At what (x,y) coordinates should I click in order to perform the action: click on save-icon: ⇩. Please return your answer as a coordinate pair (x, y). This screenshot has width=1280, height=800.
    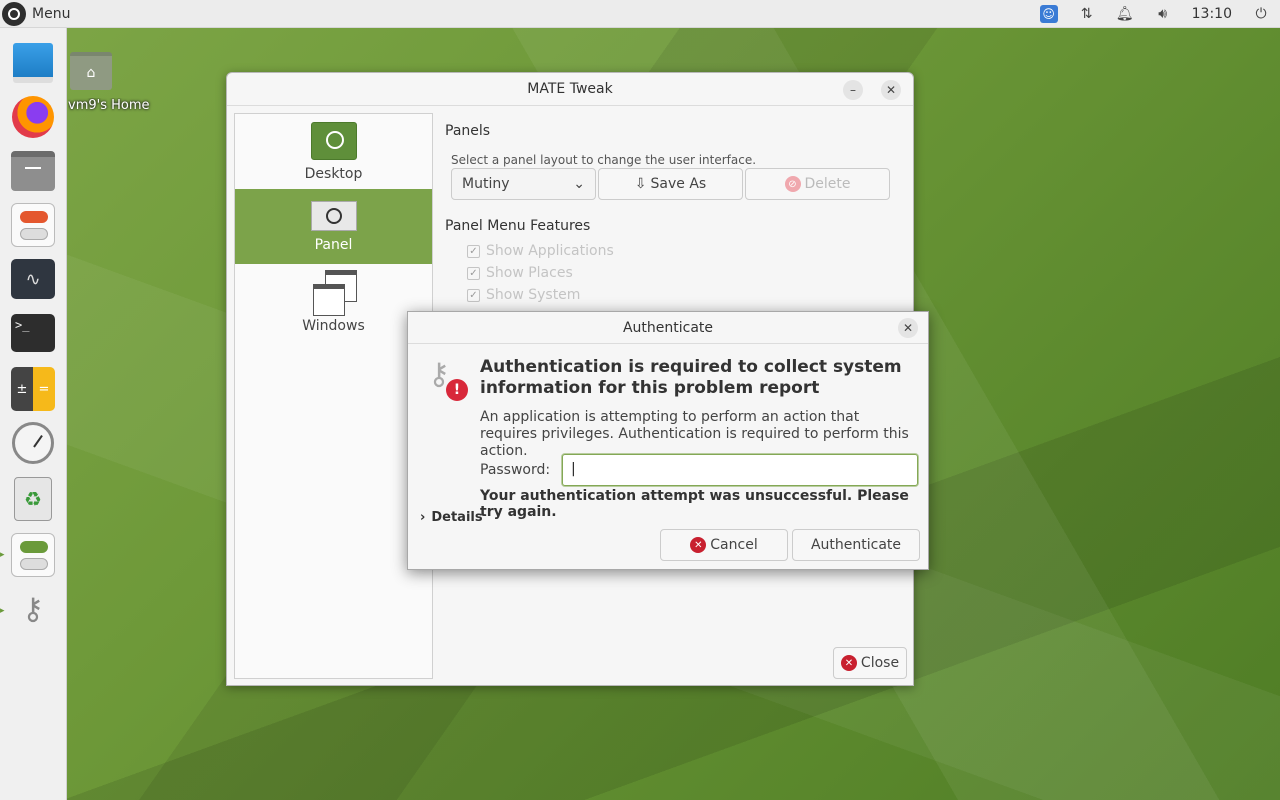
    Looking at the image, I should click on (640, 184).